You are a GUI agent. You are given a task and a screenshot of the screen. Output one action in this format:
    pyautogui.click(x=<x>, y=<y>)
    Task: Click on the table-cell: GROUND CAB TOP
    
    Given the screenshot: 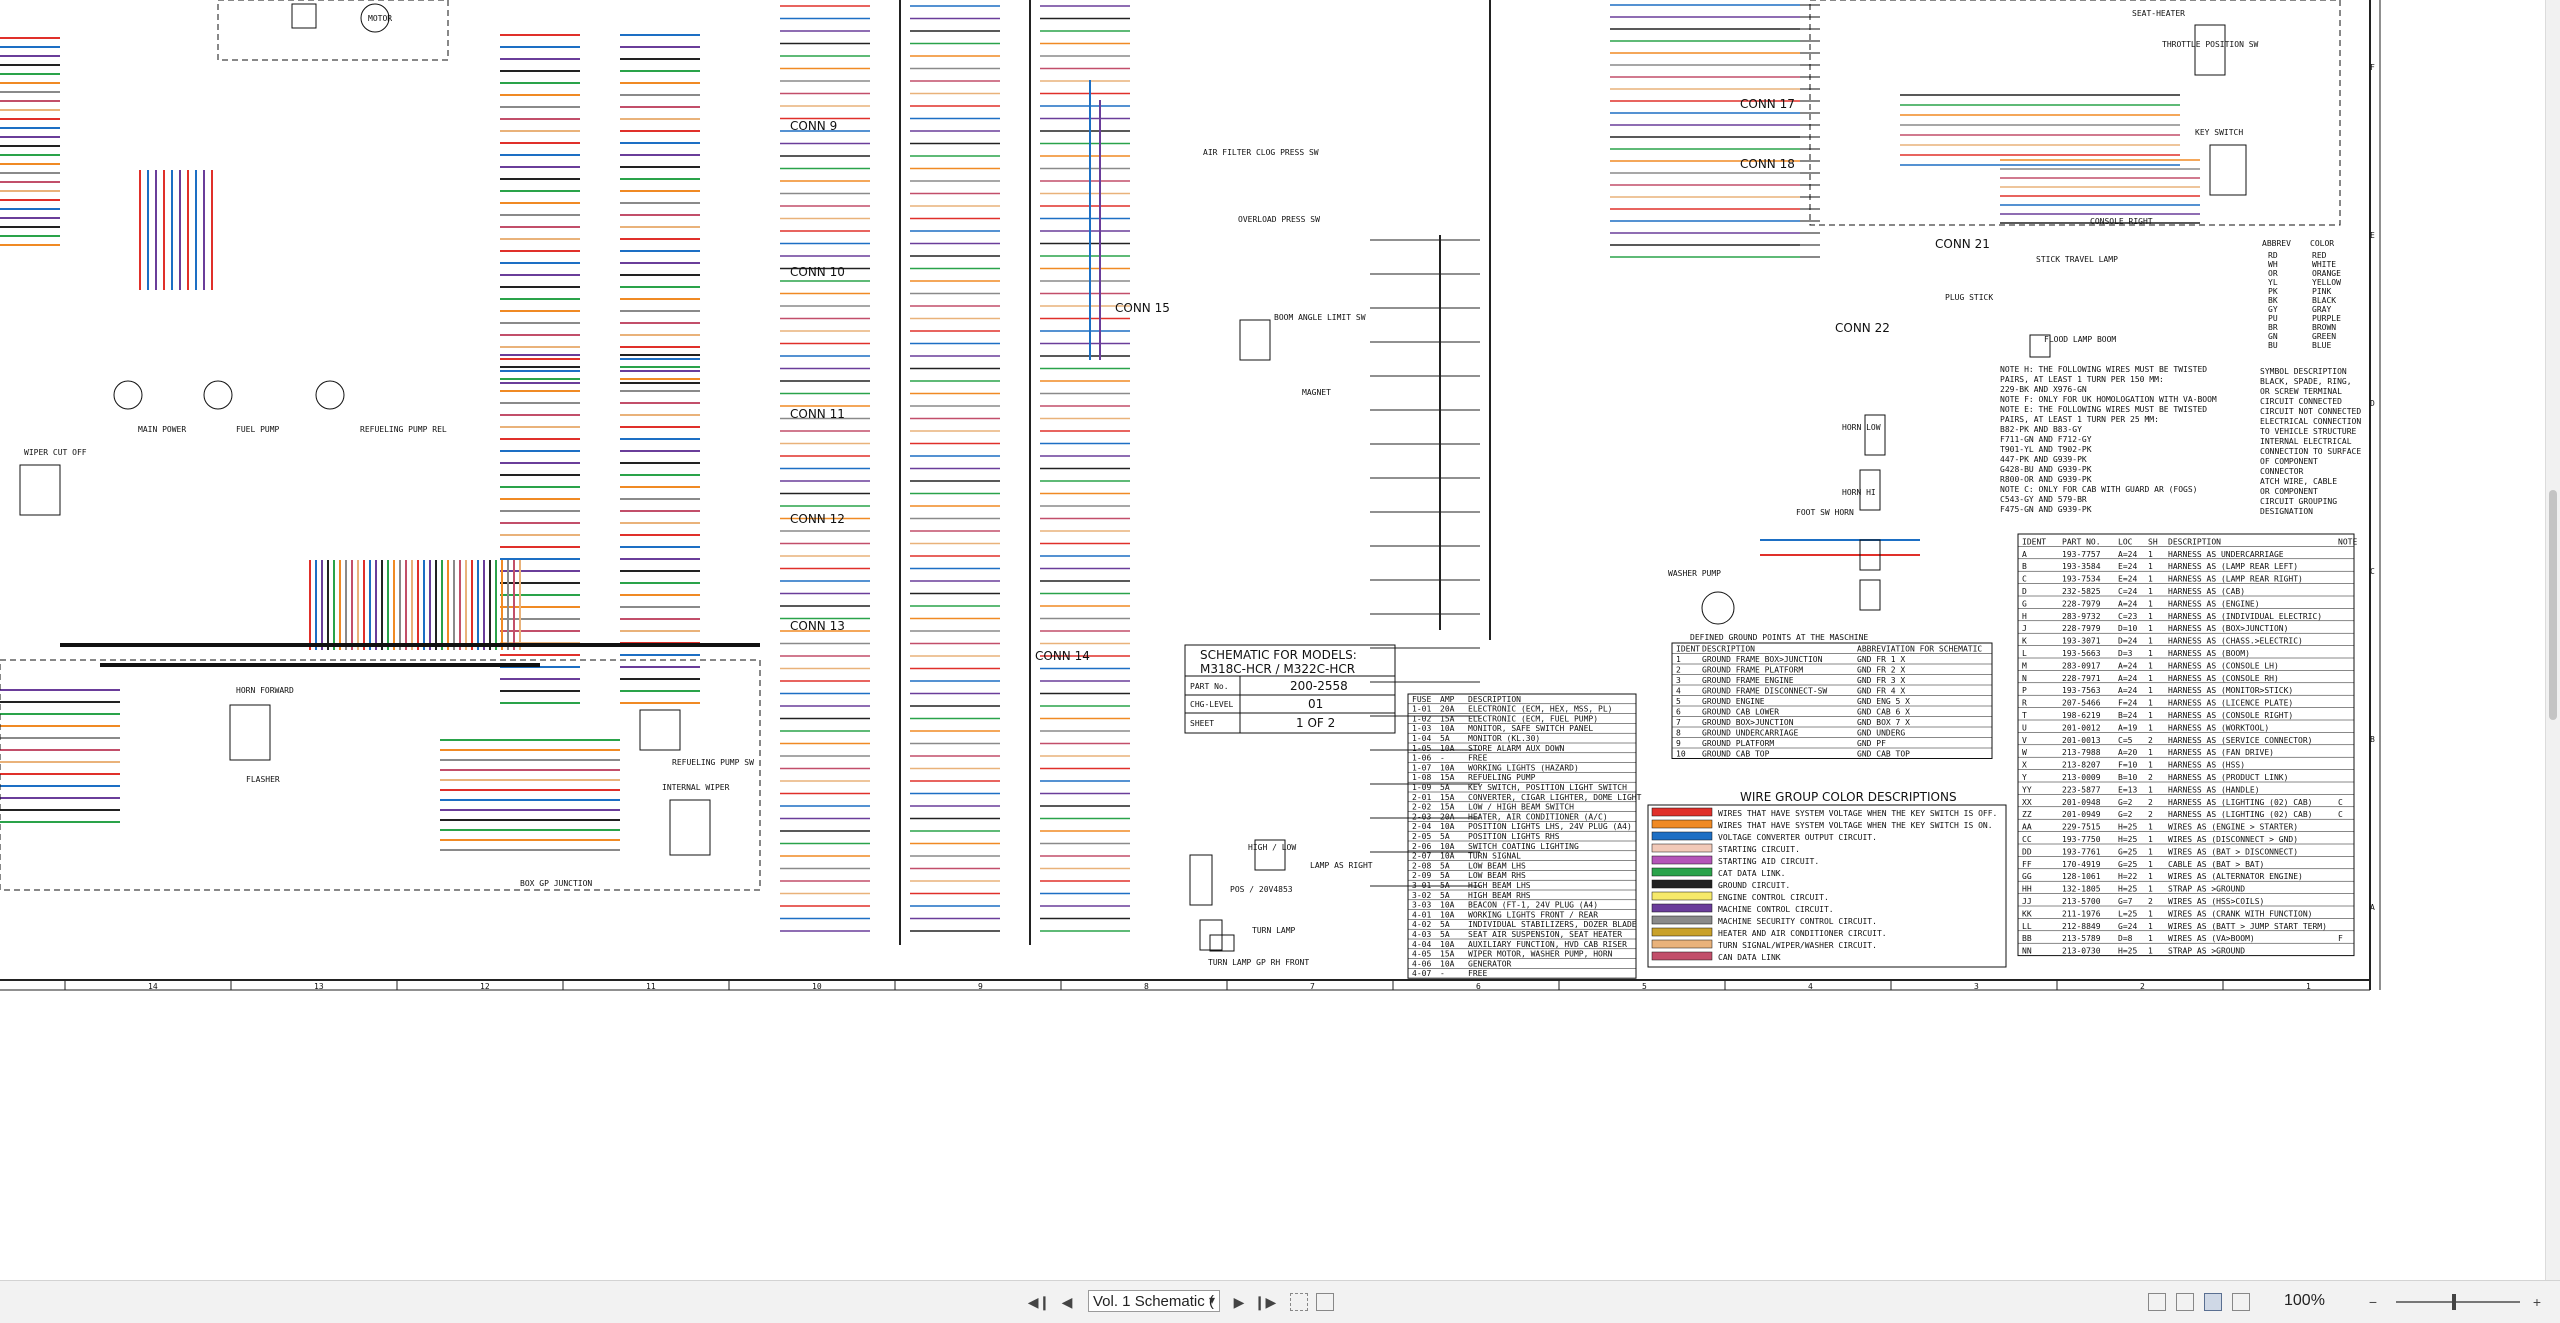 What is the action you would take?
    pyautogui.click(x=1736, y=754)
    